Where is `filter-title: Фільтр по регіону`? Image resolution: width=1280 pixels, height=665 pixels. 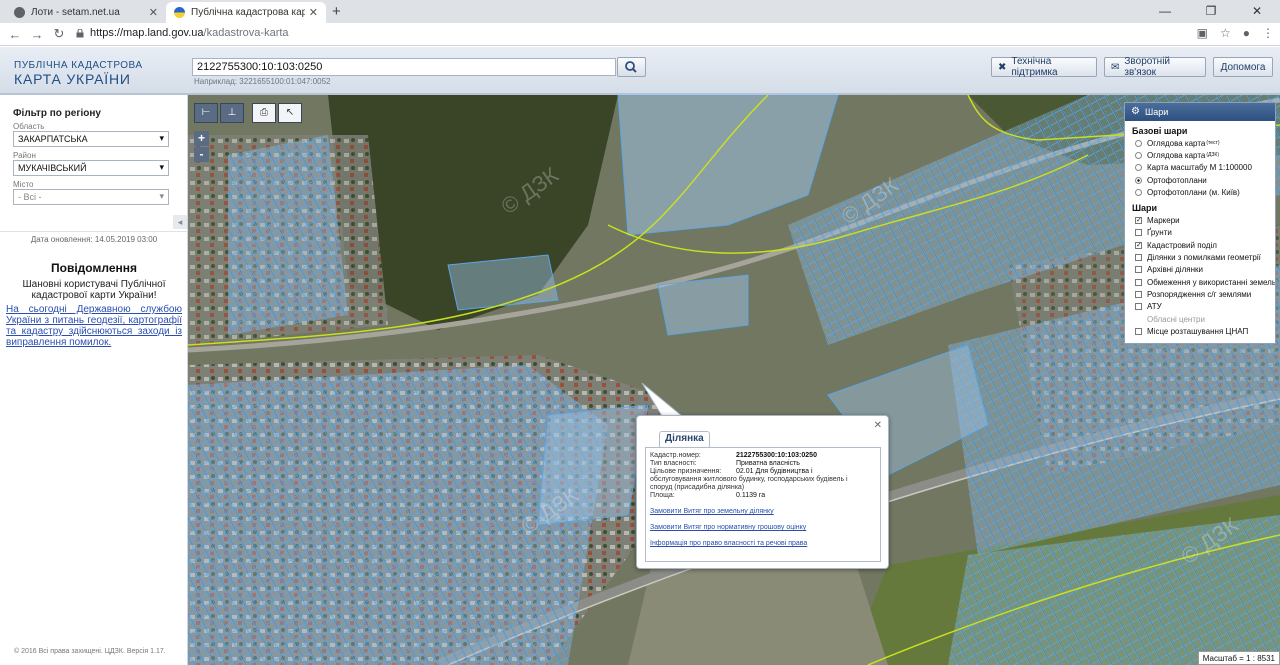 filter-title: Фільтр по регіону is located at coordinates (57, 113).